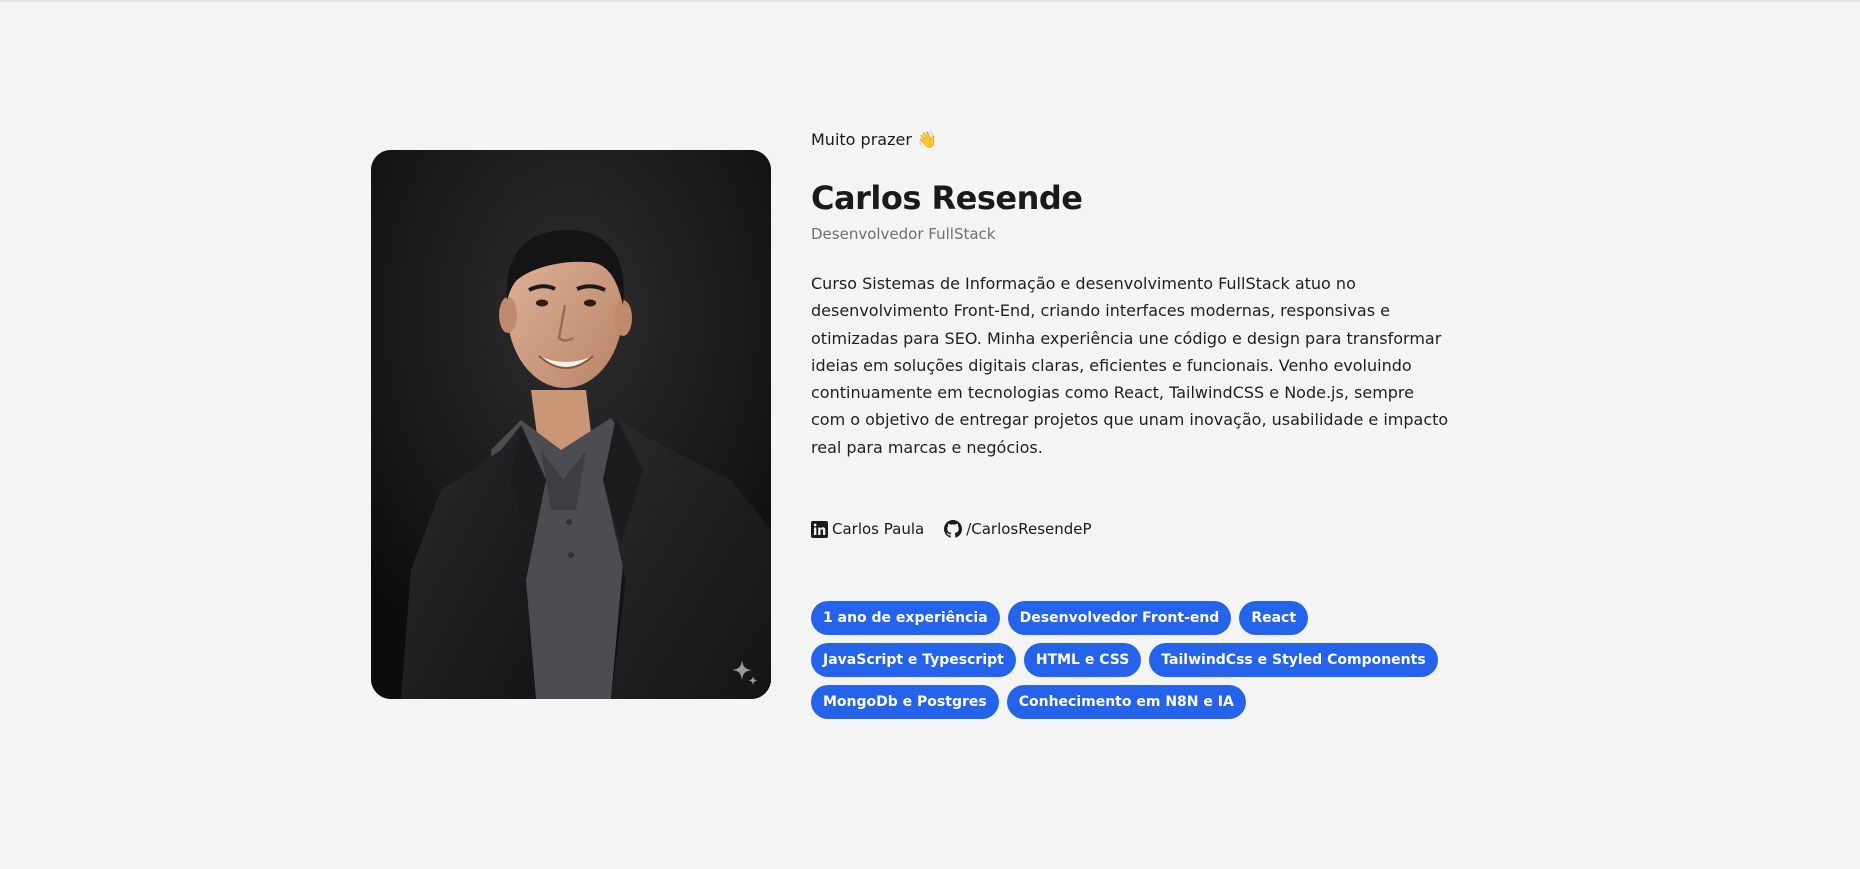  I want to click on skill-tag: TailwindCss e Styled Components, so click(1293, 660).